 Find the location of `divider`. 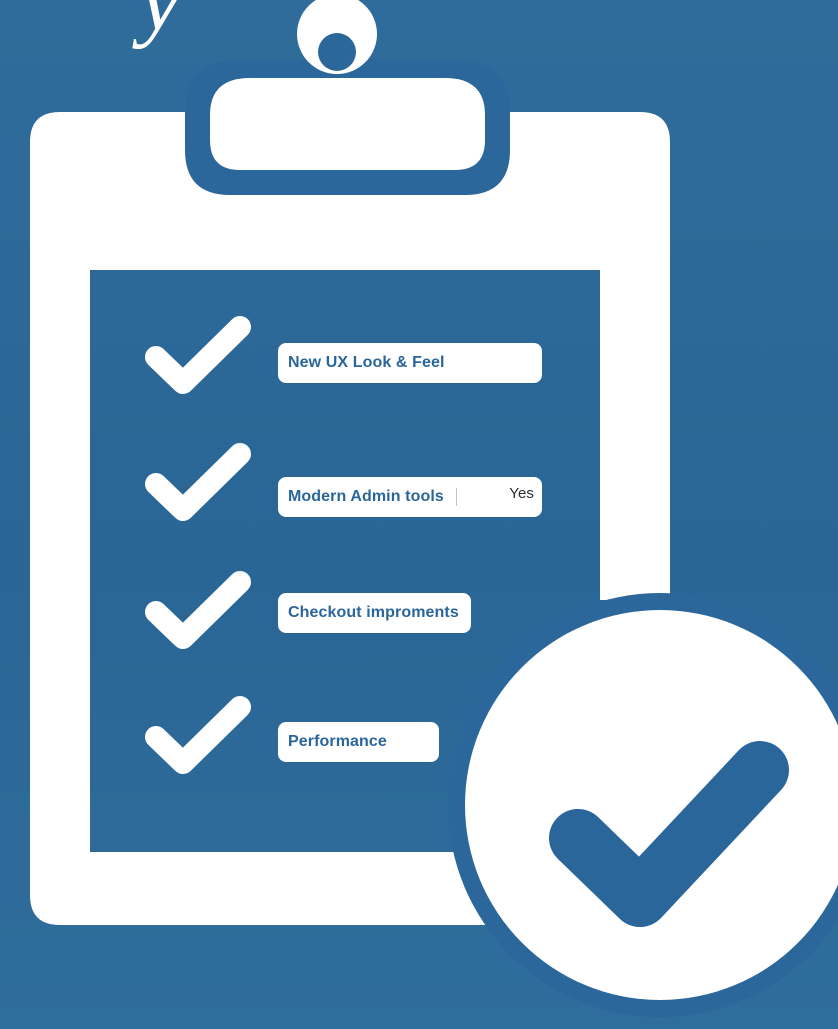

divider is located at coordinates (456, 497).